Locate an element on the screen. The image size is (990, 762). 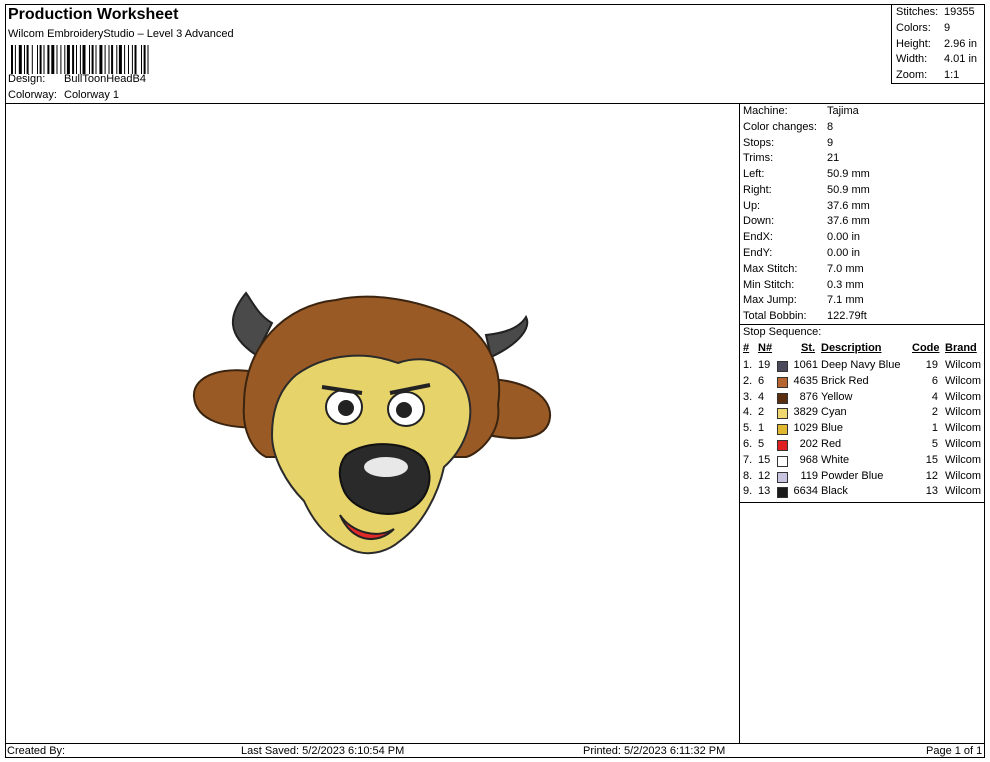
spec-label: EndX: is located at coordinates (758, 237).